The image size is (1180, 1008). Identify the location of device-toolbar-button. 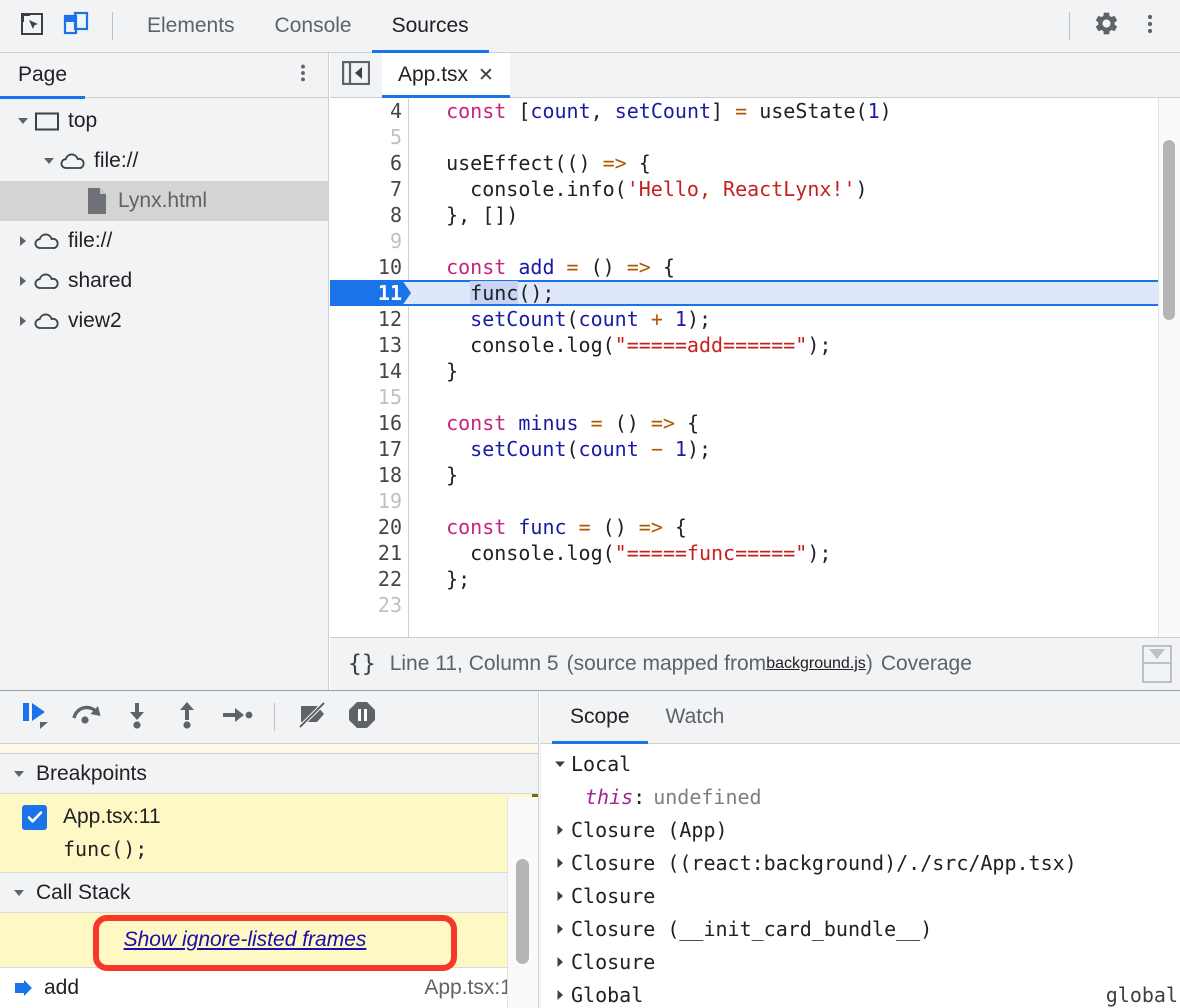
(76, 26).